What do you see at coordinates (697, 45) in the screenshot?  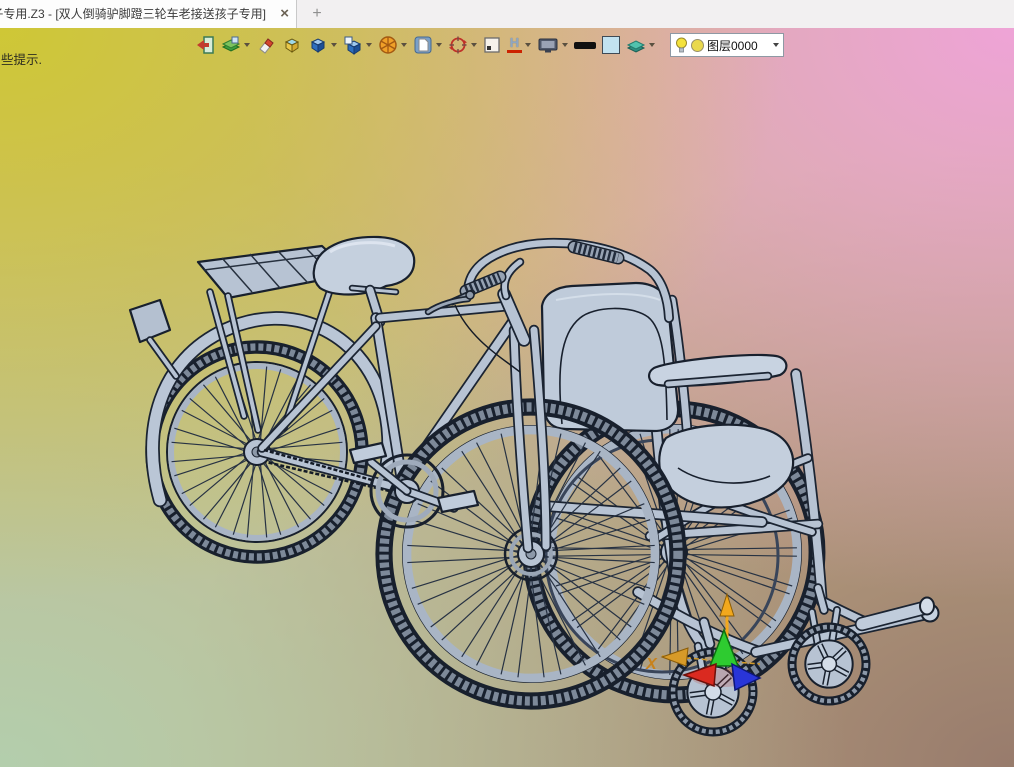 I see `layer-color-swatch` at bounding box center [697, 45].